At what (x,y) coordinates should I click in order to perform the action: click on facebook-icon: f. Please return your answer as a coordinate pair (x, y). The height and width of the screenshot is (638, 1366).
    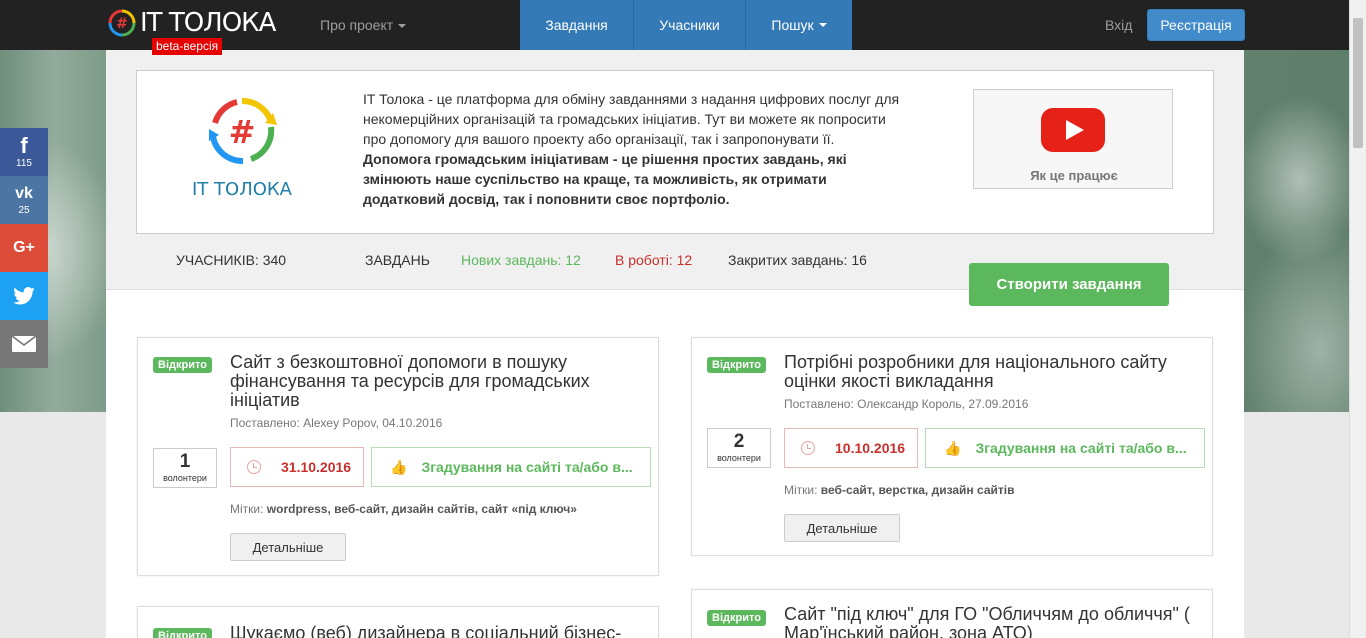
    Looking at the image, I should click on (24, 145).